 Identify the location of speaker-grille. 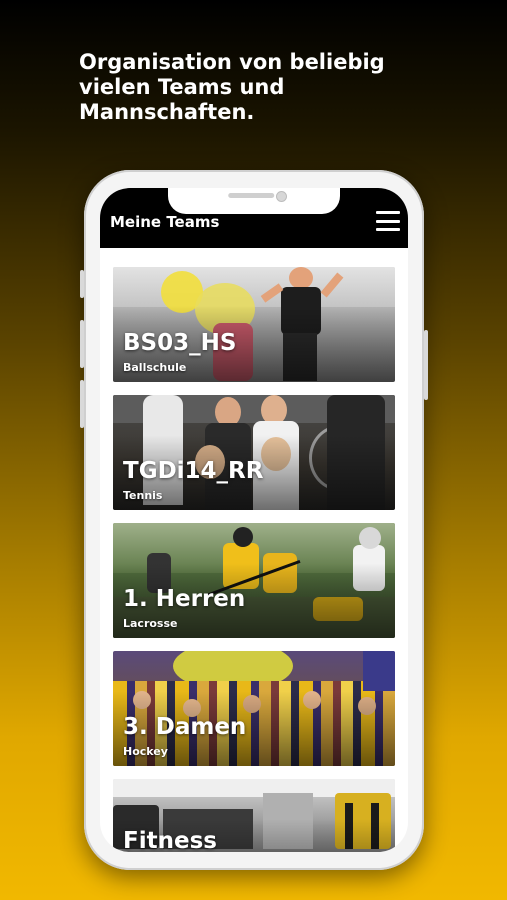
(251, 195).